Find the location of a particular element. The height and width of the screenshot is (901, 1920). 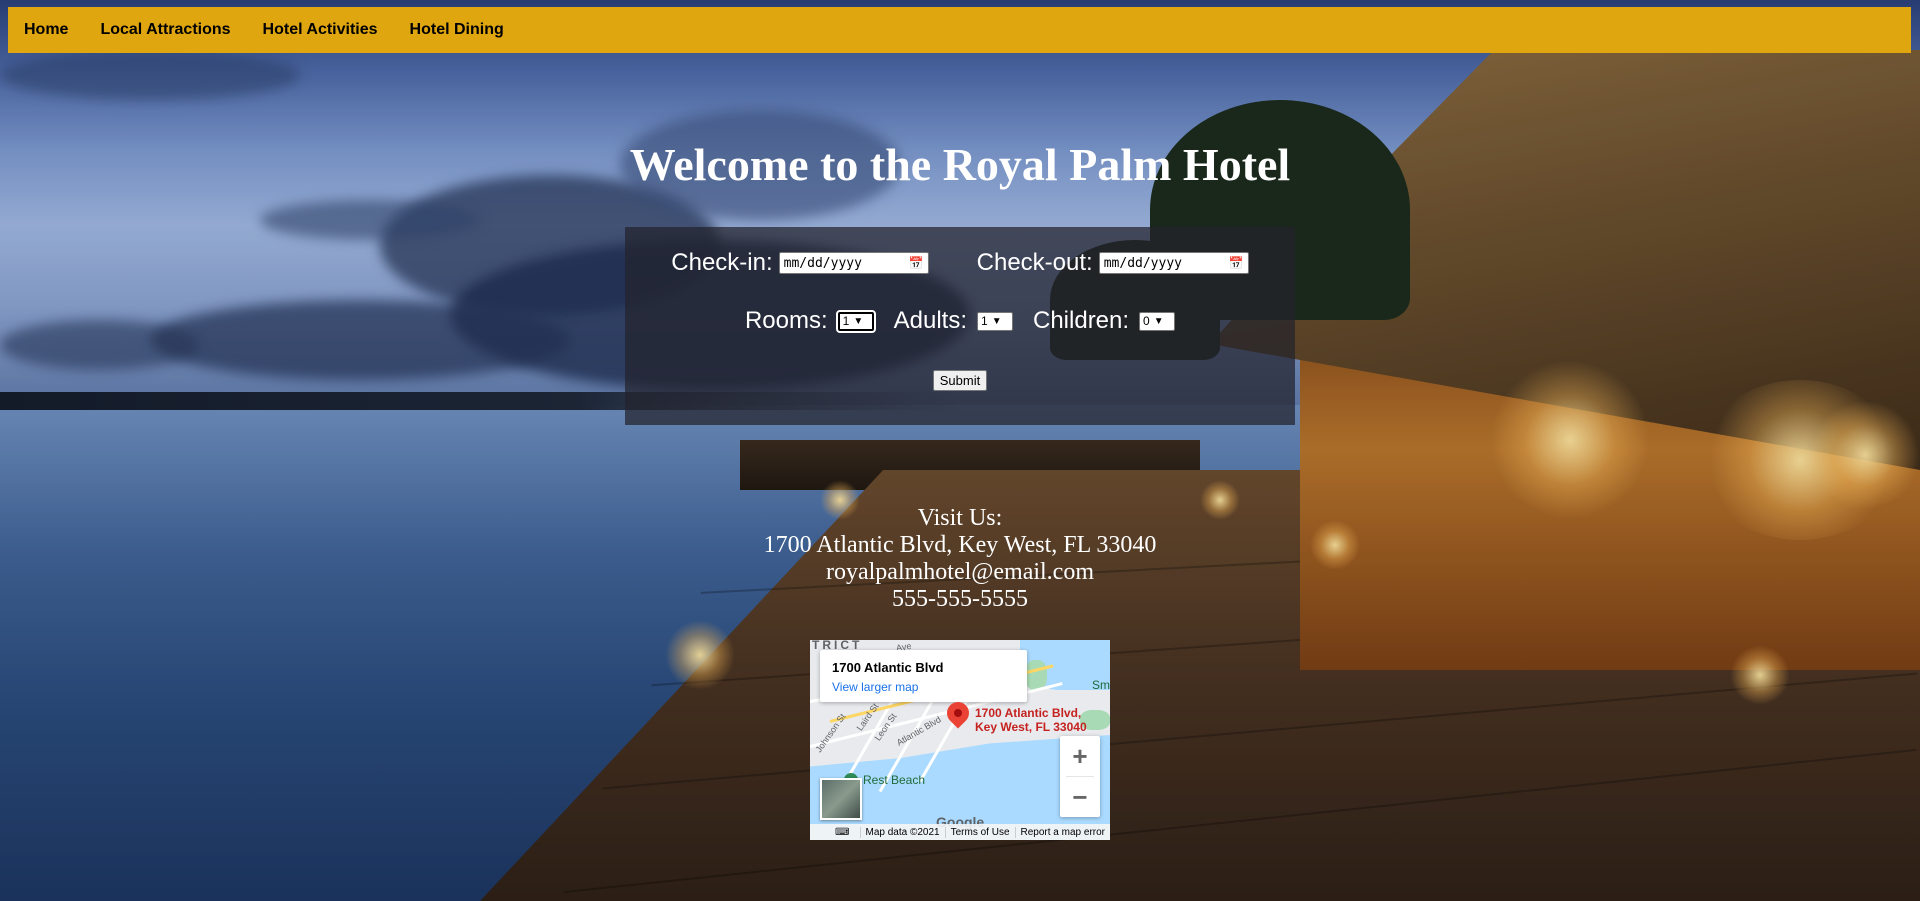

children-value: 0 is located at coordinates (1146, 321).